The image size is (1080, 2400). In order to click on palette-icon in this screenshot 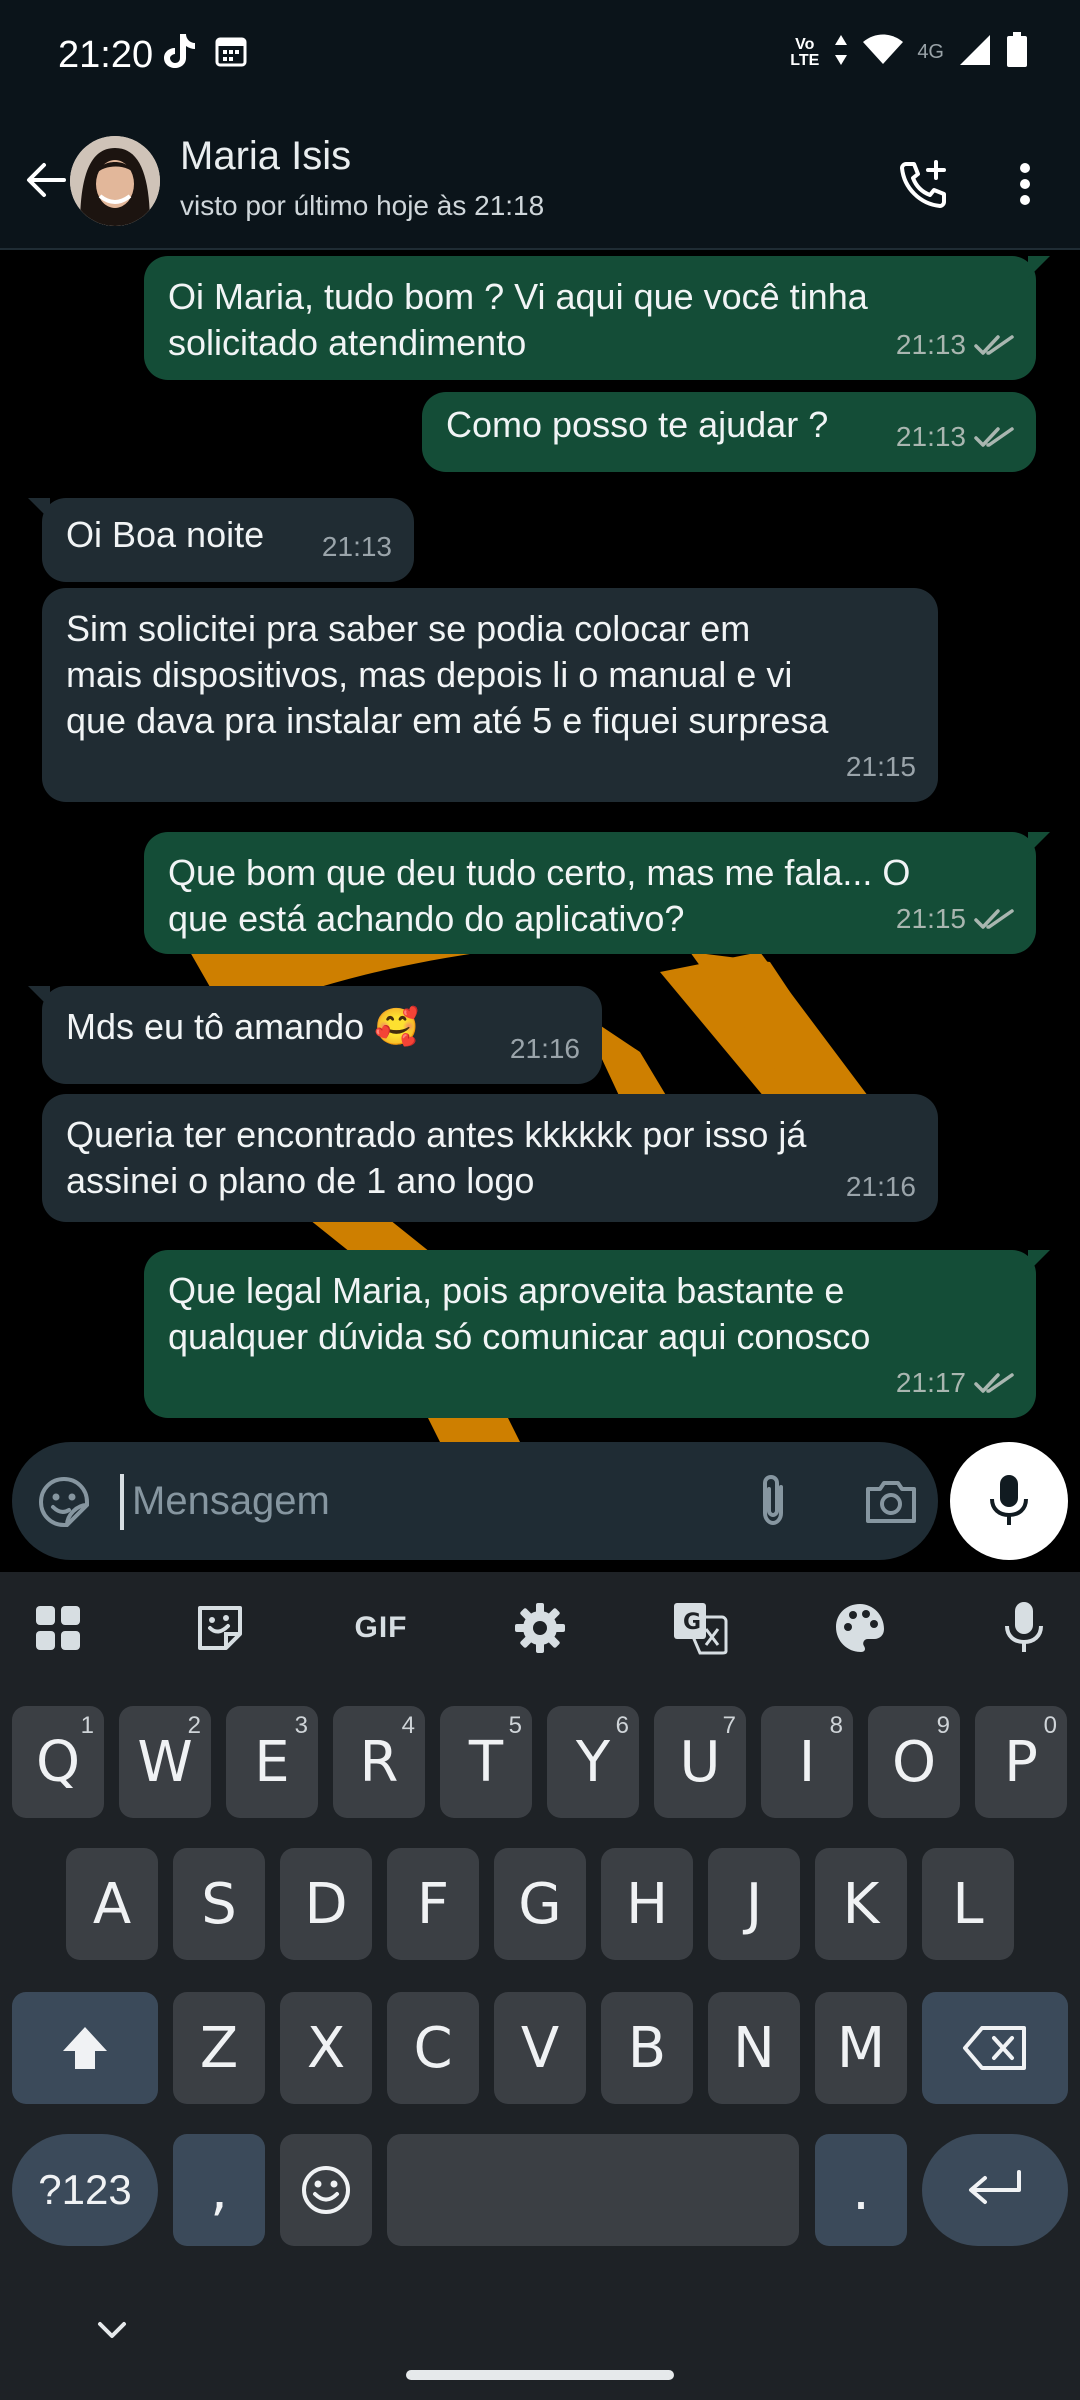, I will do `click(860, 1628)`.